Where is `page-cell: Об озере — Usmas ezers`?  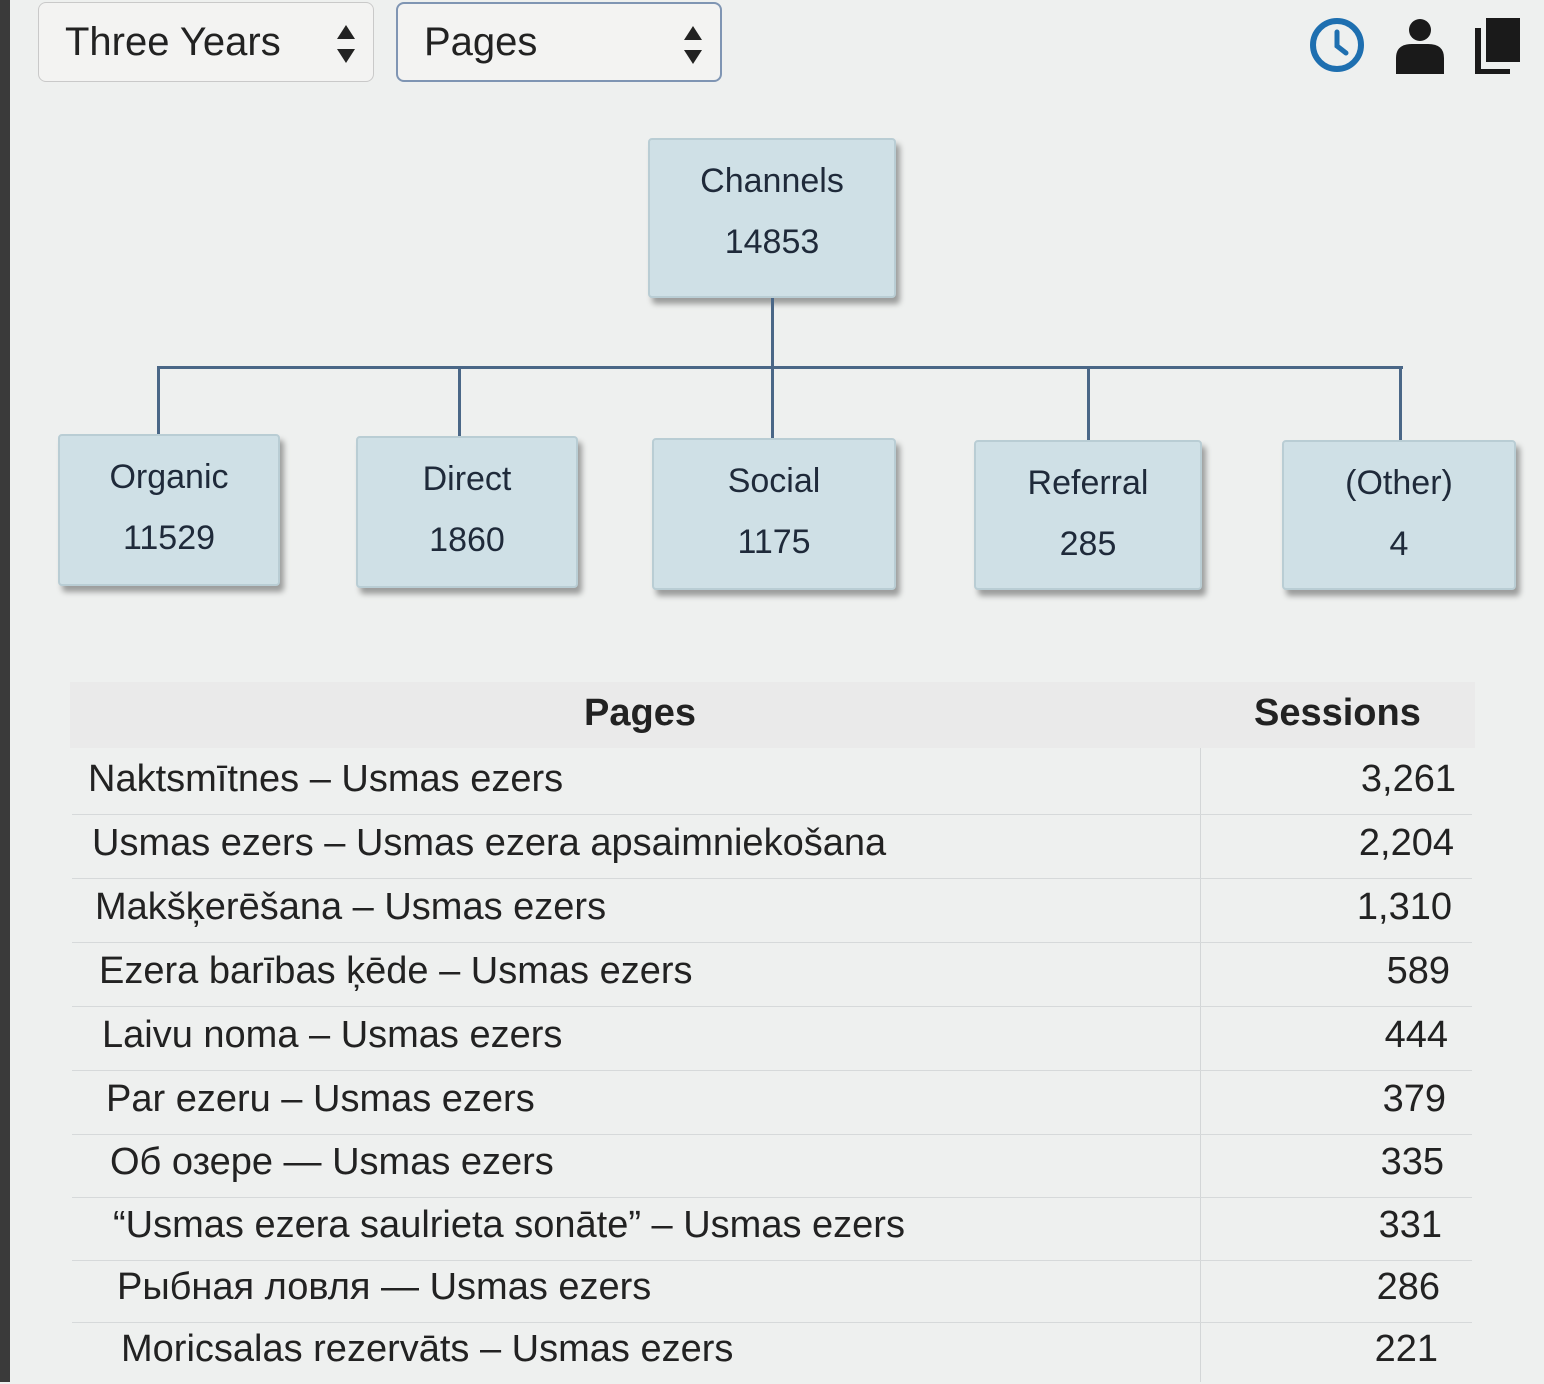 page-cell: Об озере — Usmas ezers is located at coordinates (332, 1162).